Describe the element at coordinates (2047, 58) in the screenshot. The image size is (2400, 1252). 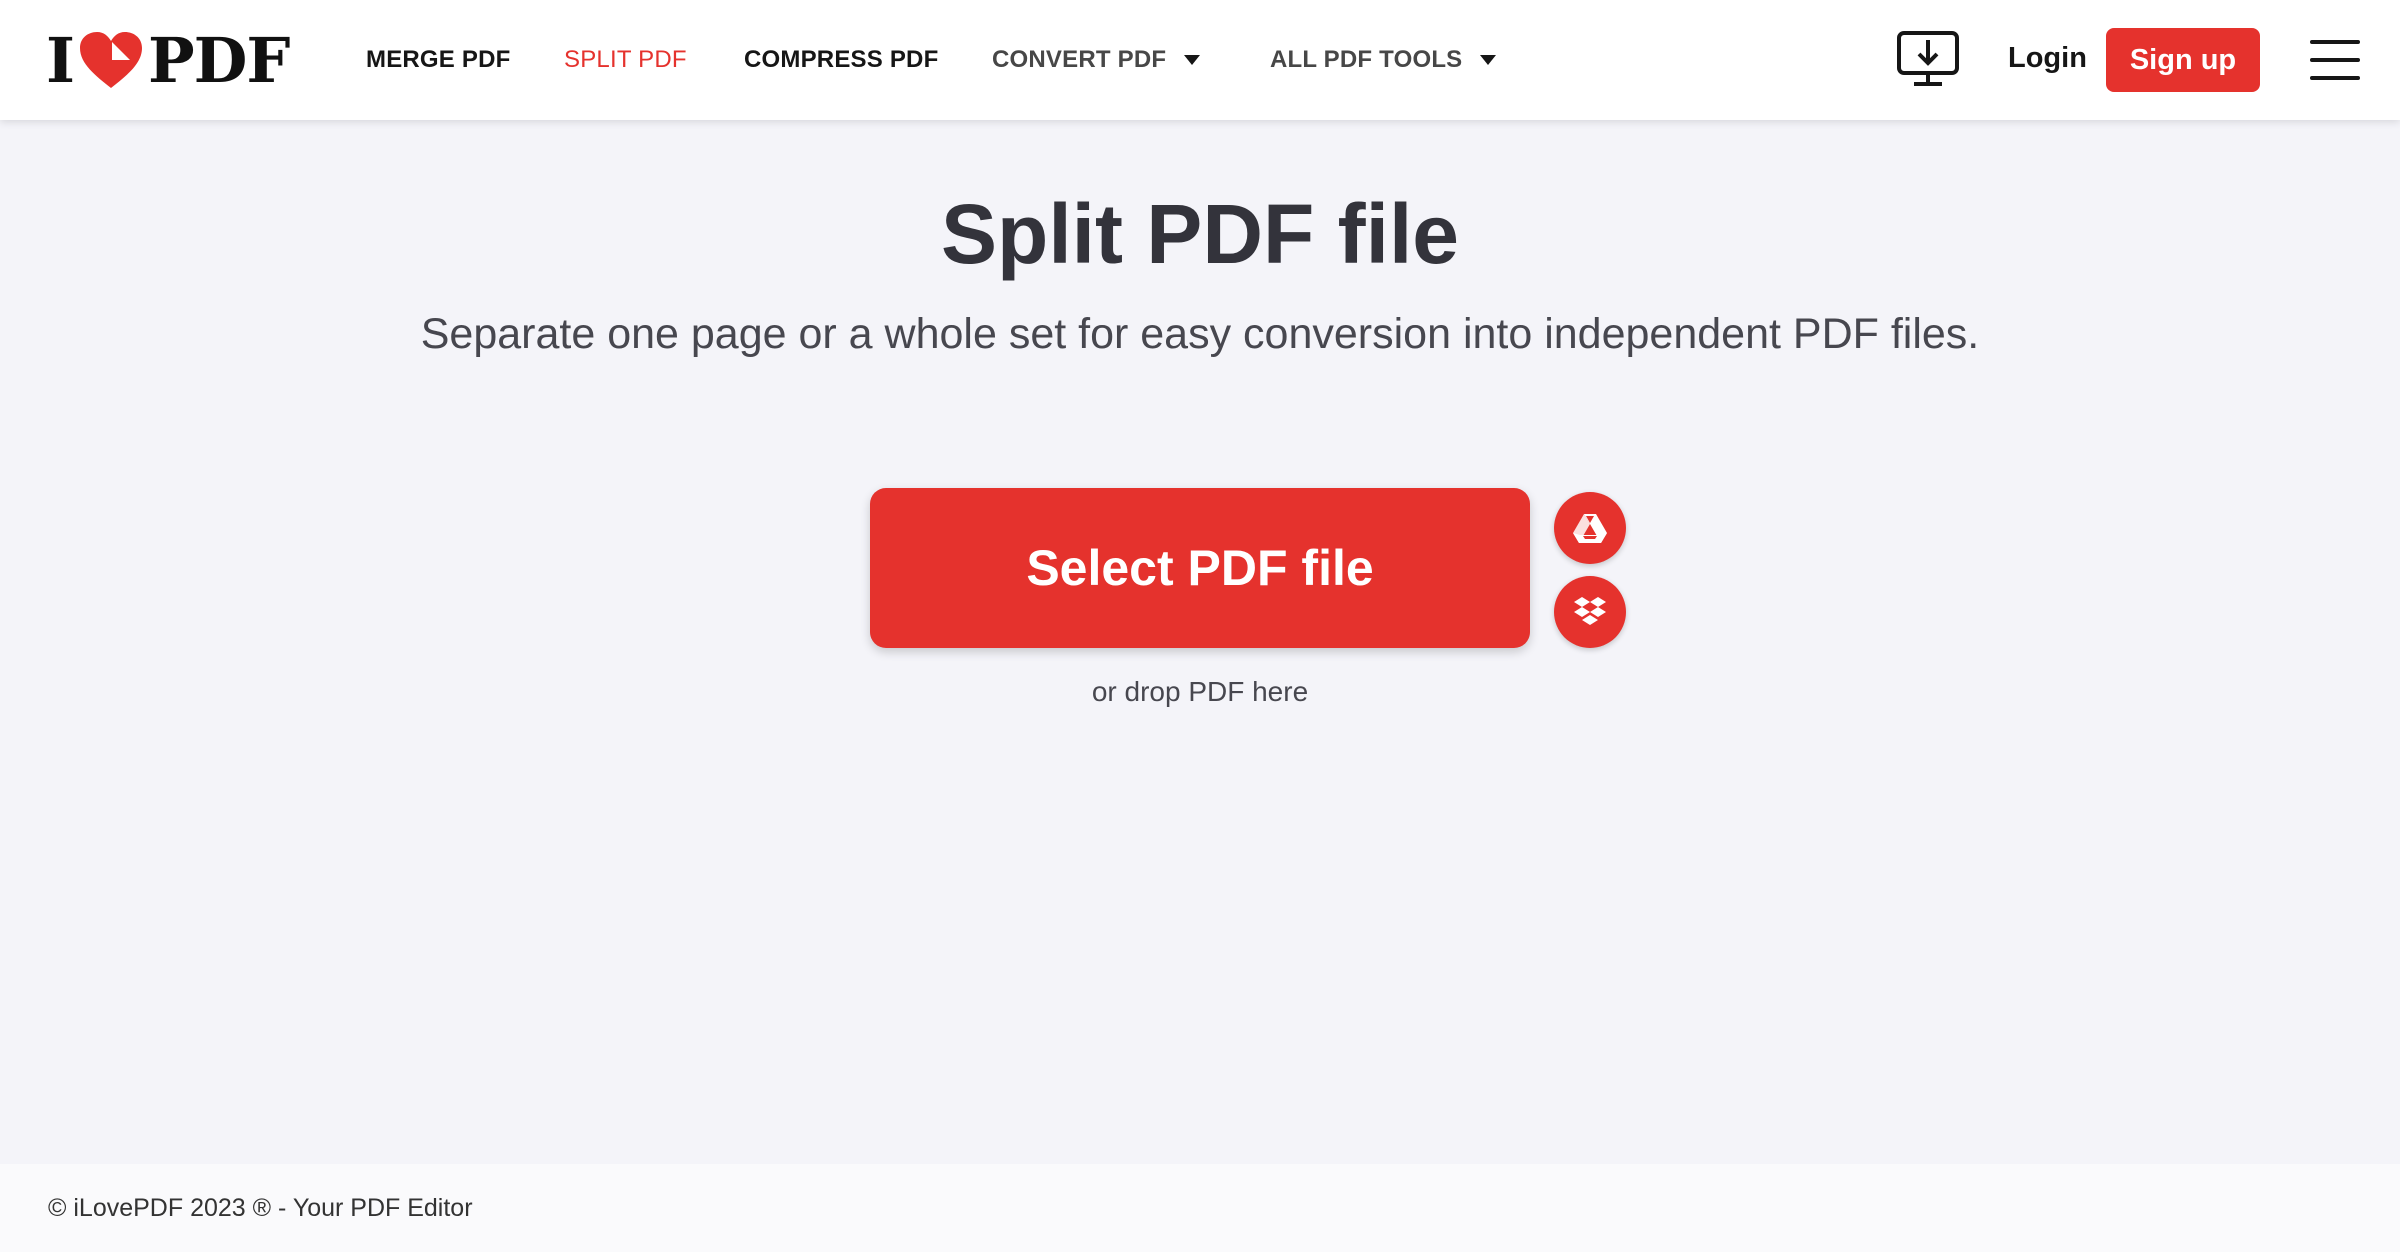
I see `login-link: Login` at that location.